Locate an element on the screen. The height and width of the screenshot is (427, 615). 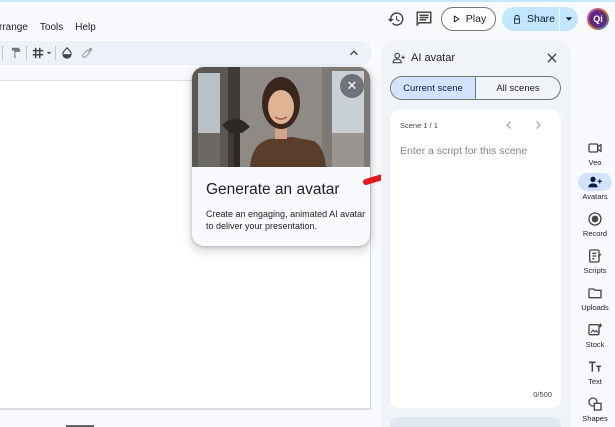
play-icon is located at coordinates (456, 19).